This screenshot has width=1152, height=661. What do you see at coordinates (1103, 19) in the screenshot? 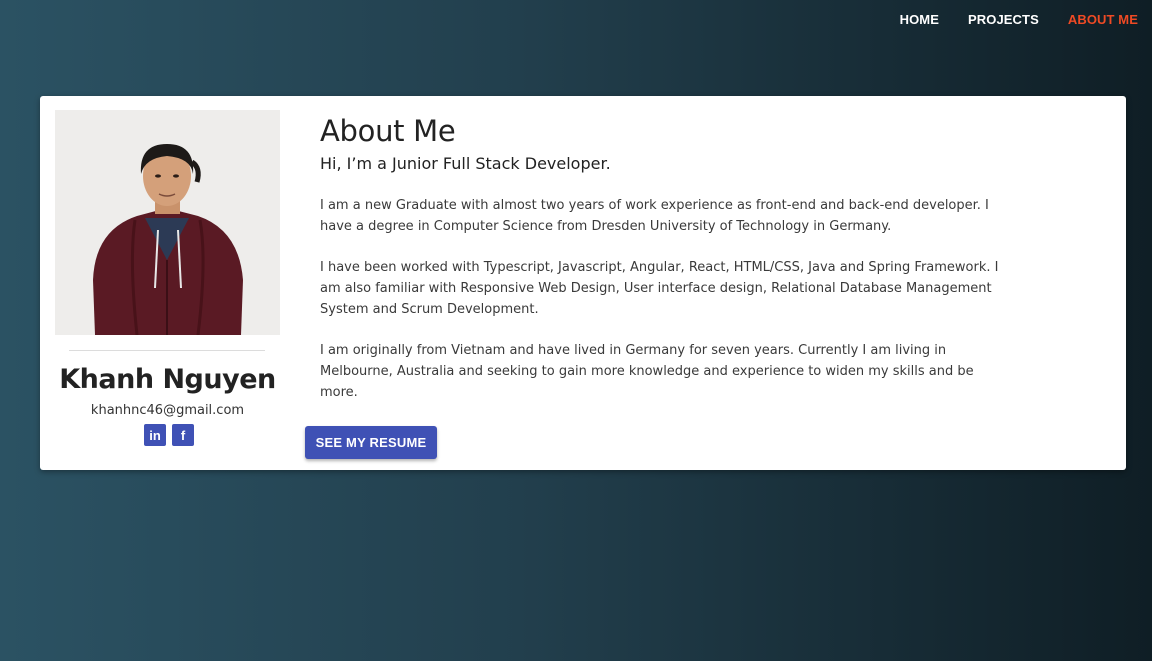
I see `nav-about-link: ABOUT ME` at bounding box center [1103, 19].